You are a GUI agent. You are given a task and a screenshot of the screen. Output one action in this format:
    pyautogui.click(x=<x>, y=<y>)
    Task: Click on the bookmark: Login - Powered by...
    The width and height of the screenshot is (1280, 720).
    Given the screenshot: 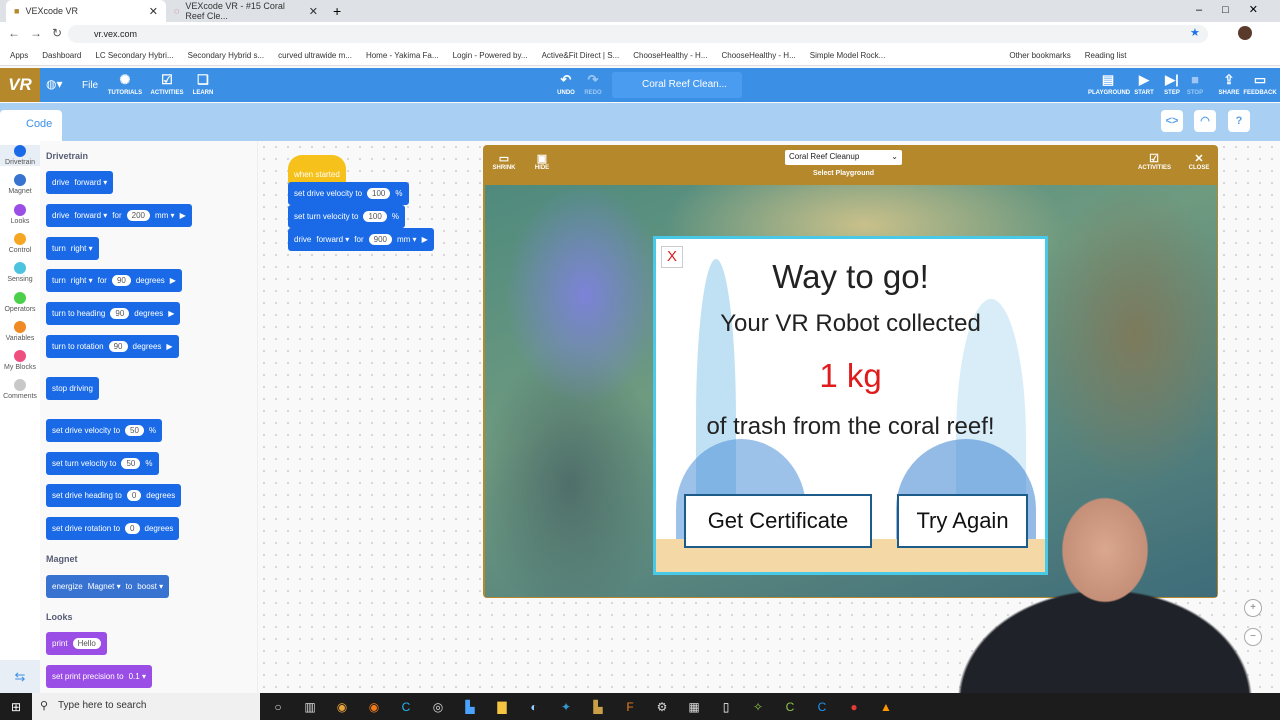 What is the action you would take?
    pyautogui.click(x=490, y=55)
    